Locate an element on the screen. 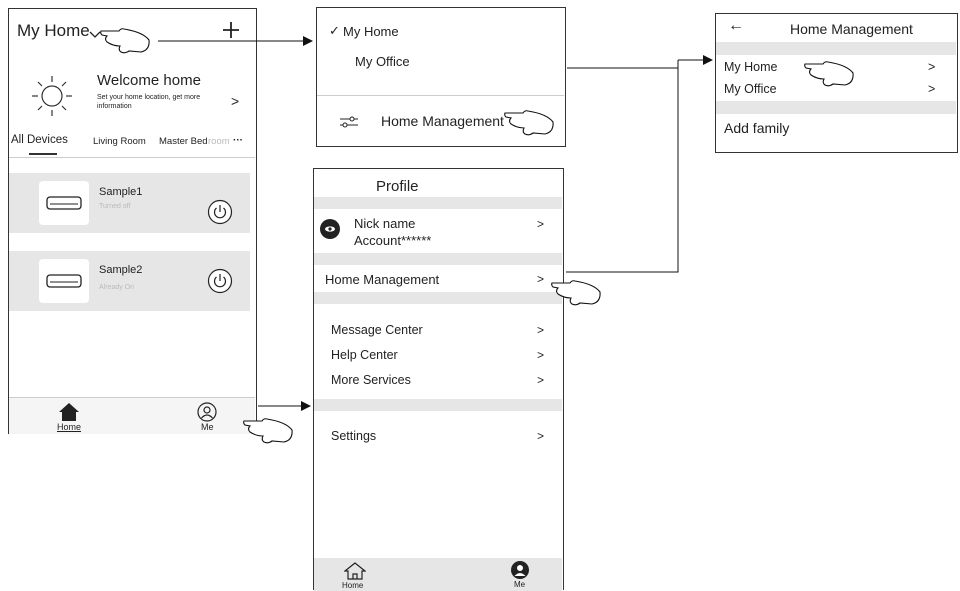 Image resolution: width=960 pixels, height=591 pixels. dropdown-divider is located at coordinates (440, 95).